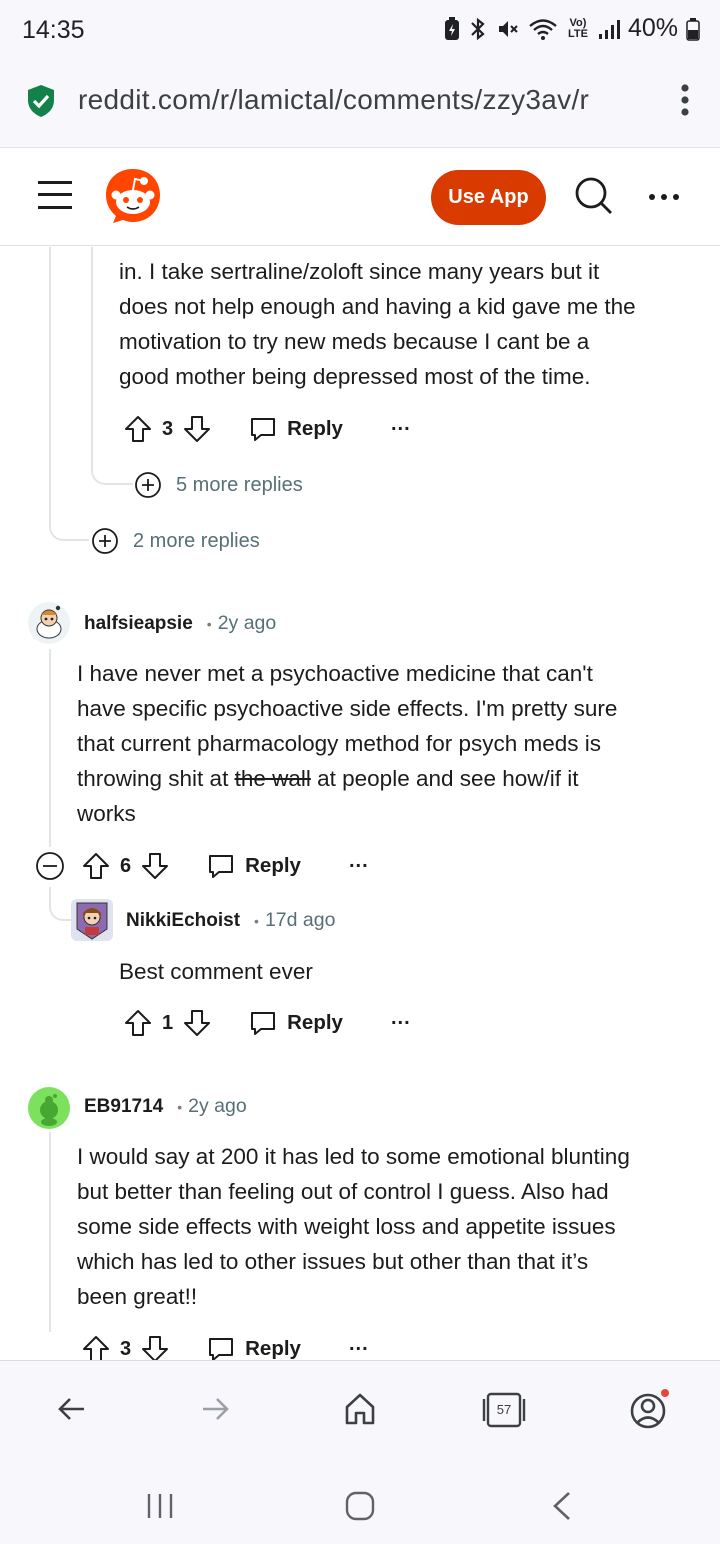 The height and width of the screenshot is (1544, 720). What do you see at coordinates (53, 30) in the screenshot?
I see `status-time: 14:35` at bounding box center [53, 30].